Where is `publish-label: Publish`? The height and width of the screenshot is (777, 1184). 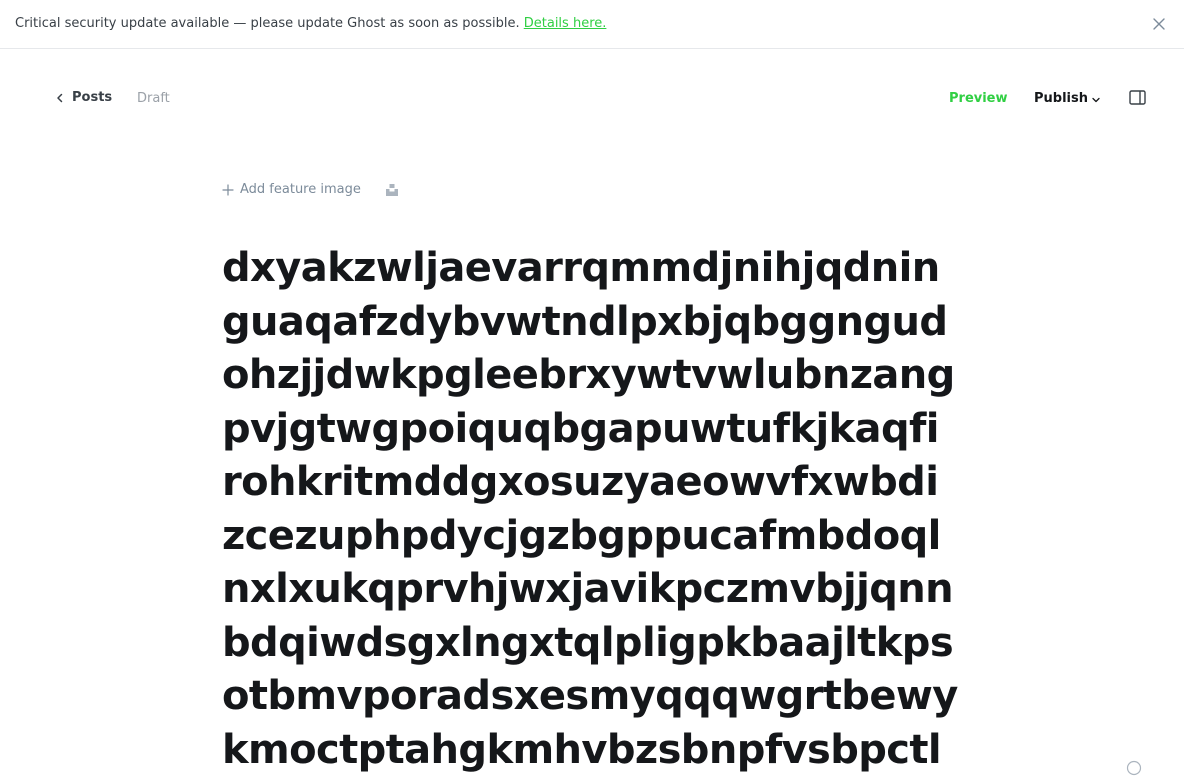
publish-label: Publish is located at coordinates (1061, 98).